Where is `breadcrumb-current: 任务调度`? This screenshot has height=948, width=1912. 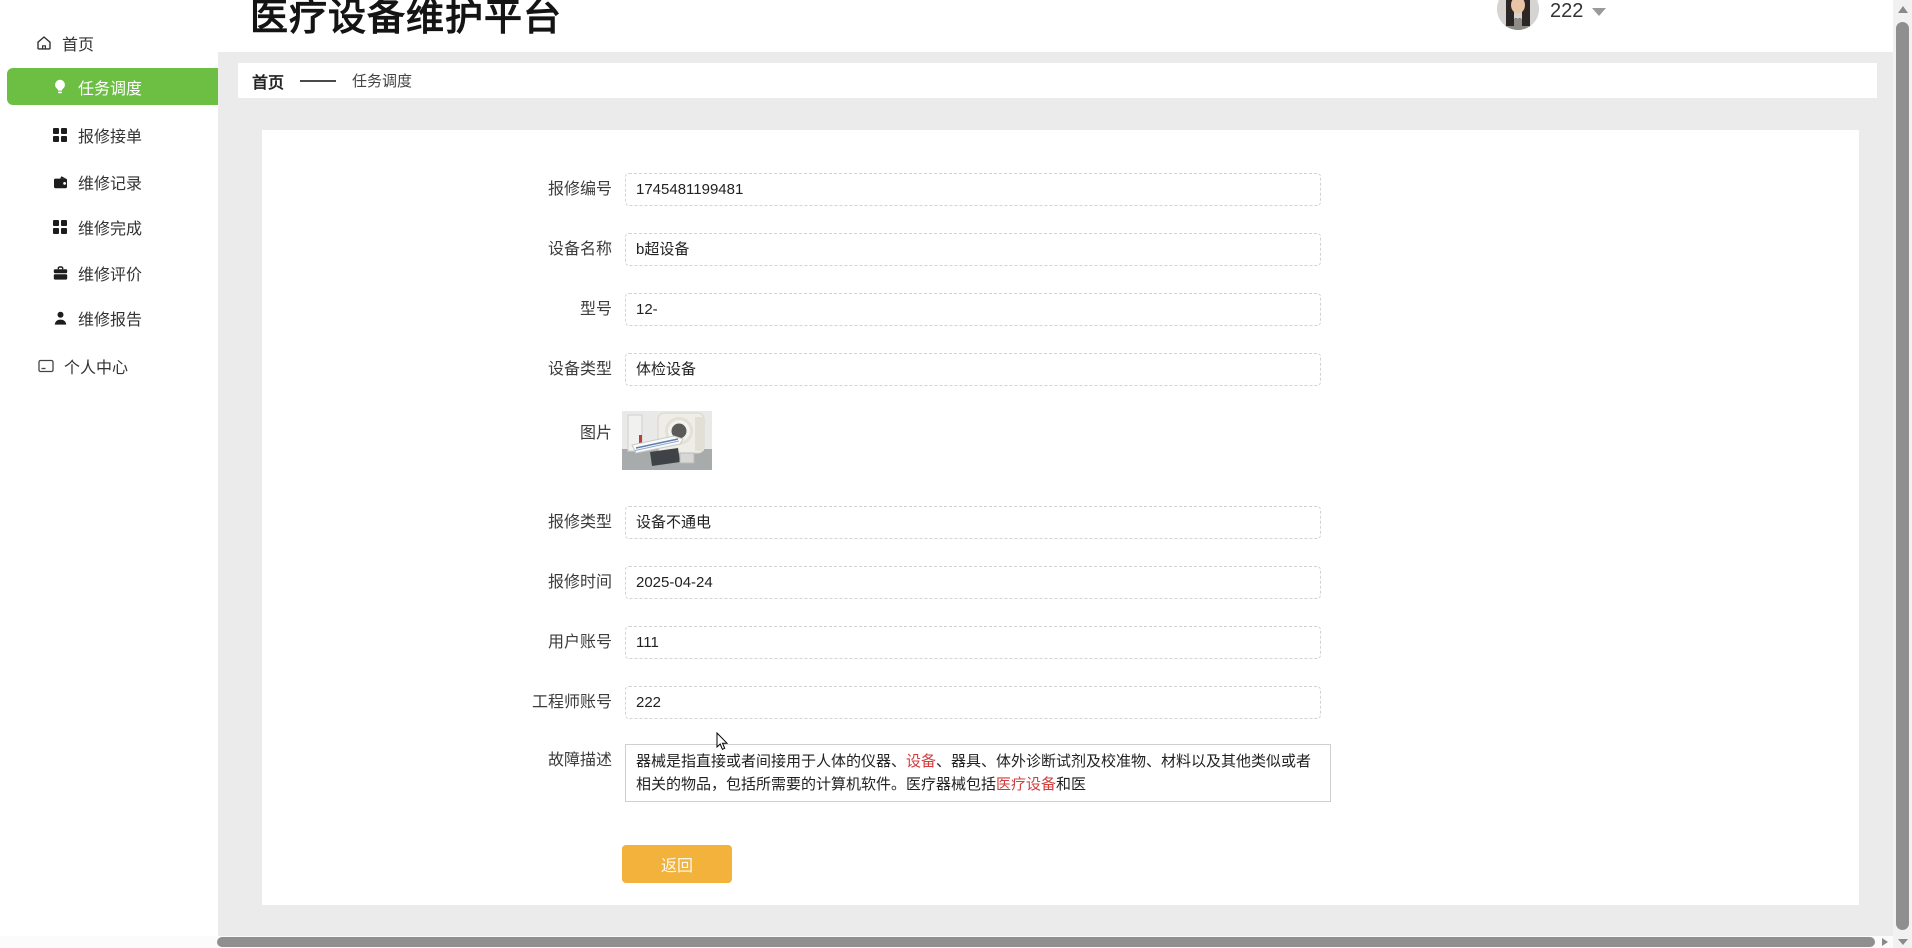 breadcrumb-current: 任务调度 is located at coordinates (382, 81).